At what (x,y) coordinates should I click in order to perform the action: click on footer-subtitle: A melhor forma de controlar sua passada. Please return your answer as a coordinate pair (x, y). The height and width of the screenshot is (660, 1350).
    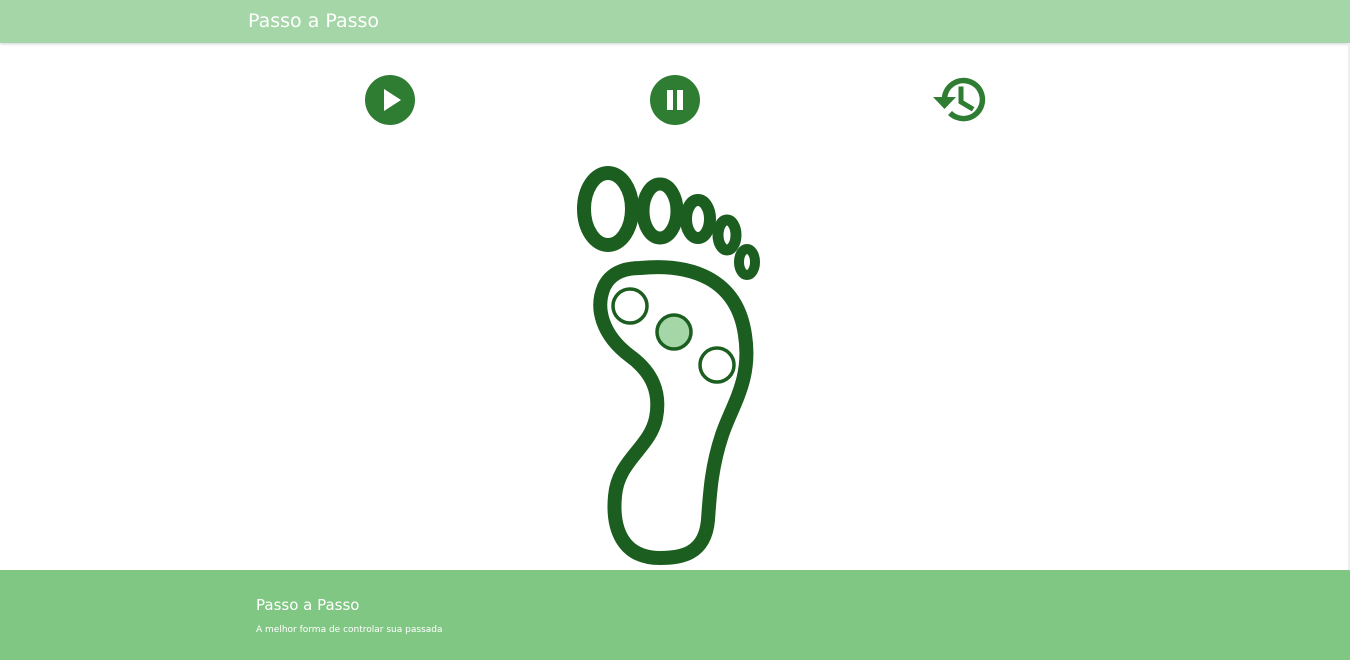
    Looking at the image, I should click on (349, 630).